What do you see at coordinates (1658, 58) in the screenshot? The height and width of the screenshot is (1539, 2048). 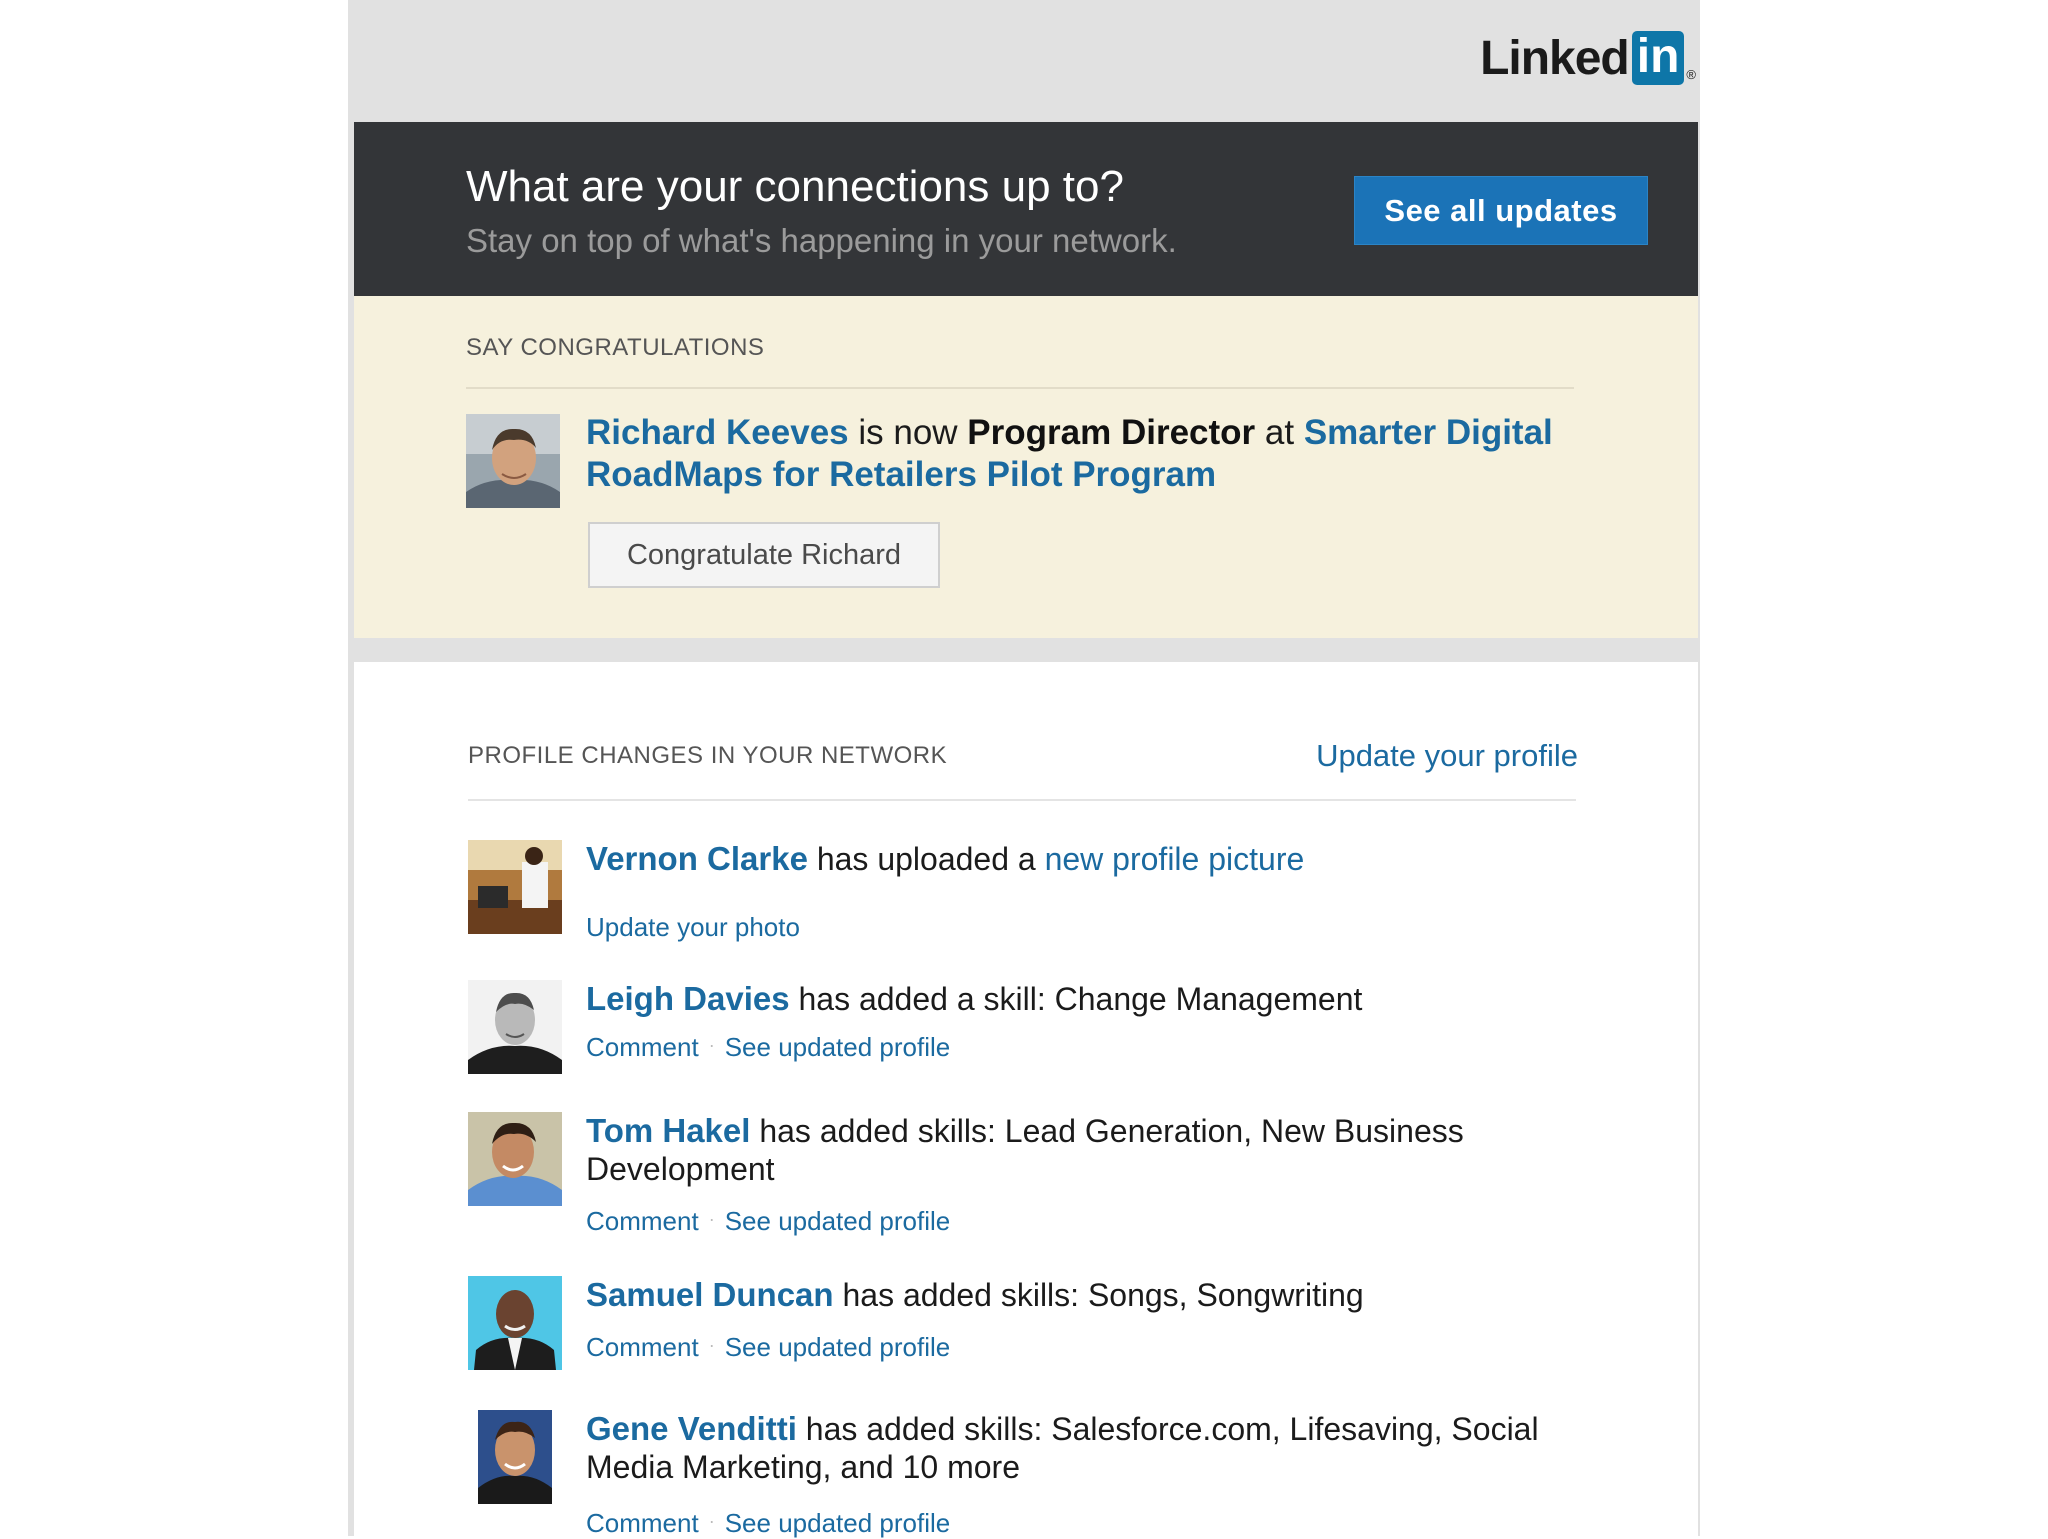 I see `logo-in-badge: in` at bounding box center [1658, 58].